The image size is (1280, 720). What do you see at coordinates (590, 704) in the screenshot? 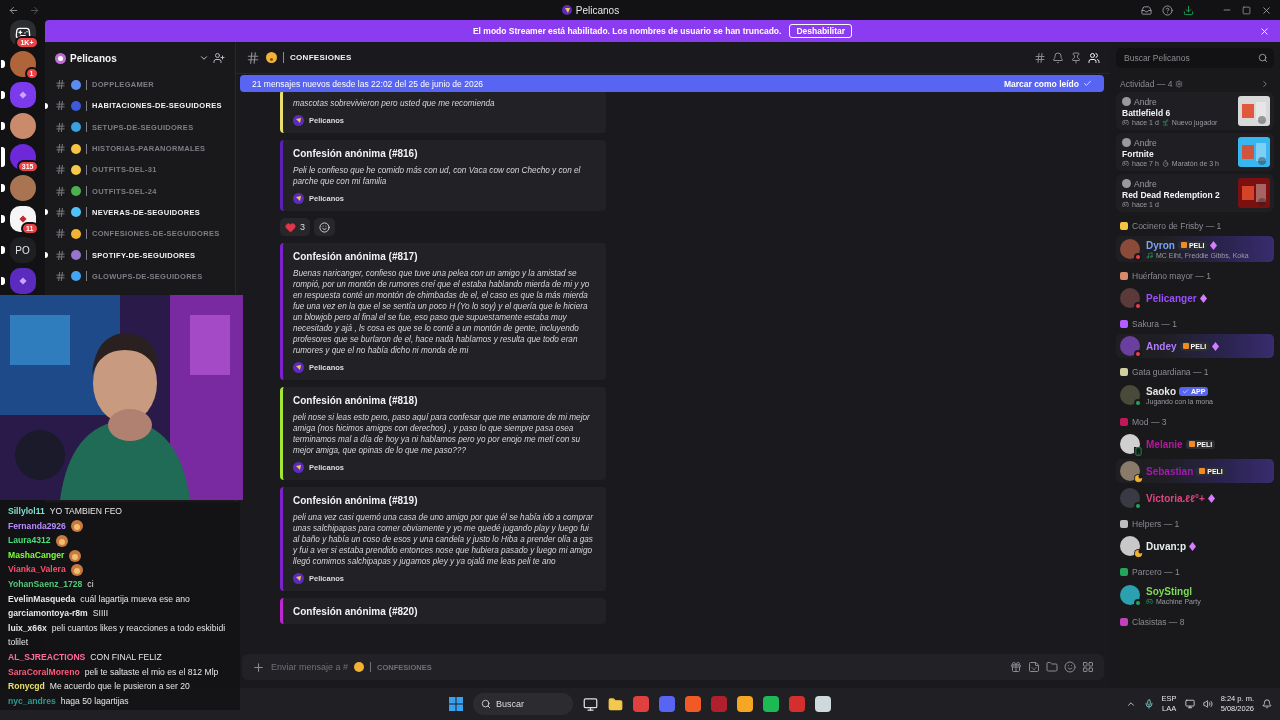
I see `task-view-icon` at bounding box center [590, 704].